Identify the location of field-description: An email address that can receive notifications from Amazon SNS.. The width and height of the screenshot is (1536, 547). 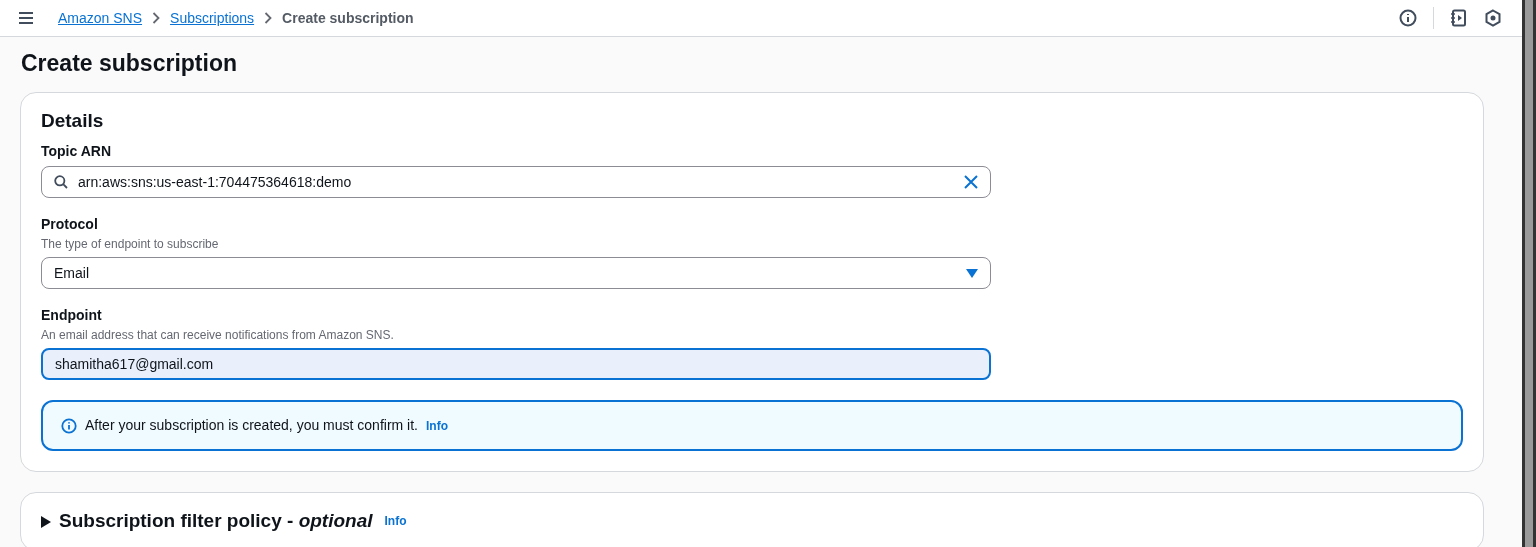
(218, 336).